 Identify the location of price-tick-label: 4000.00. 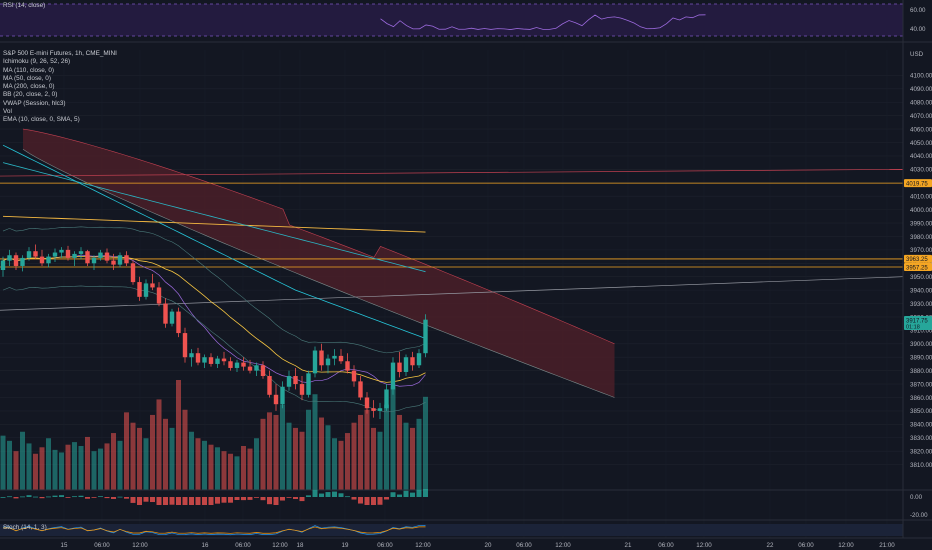
(921, 210).